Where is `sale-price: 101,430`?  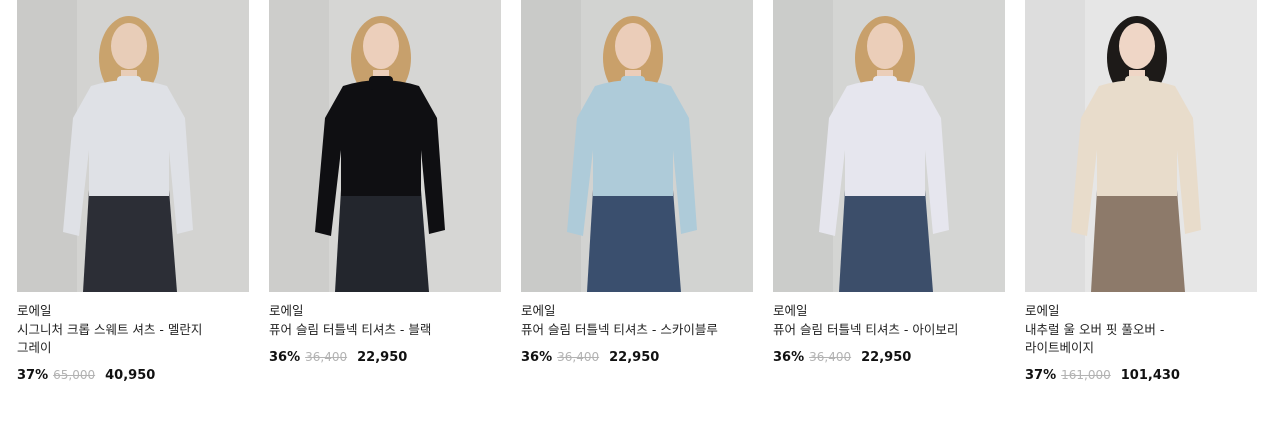
sale-price: 101,430 is located at coordinates (1150, 375).